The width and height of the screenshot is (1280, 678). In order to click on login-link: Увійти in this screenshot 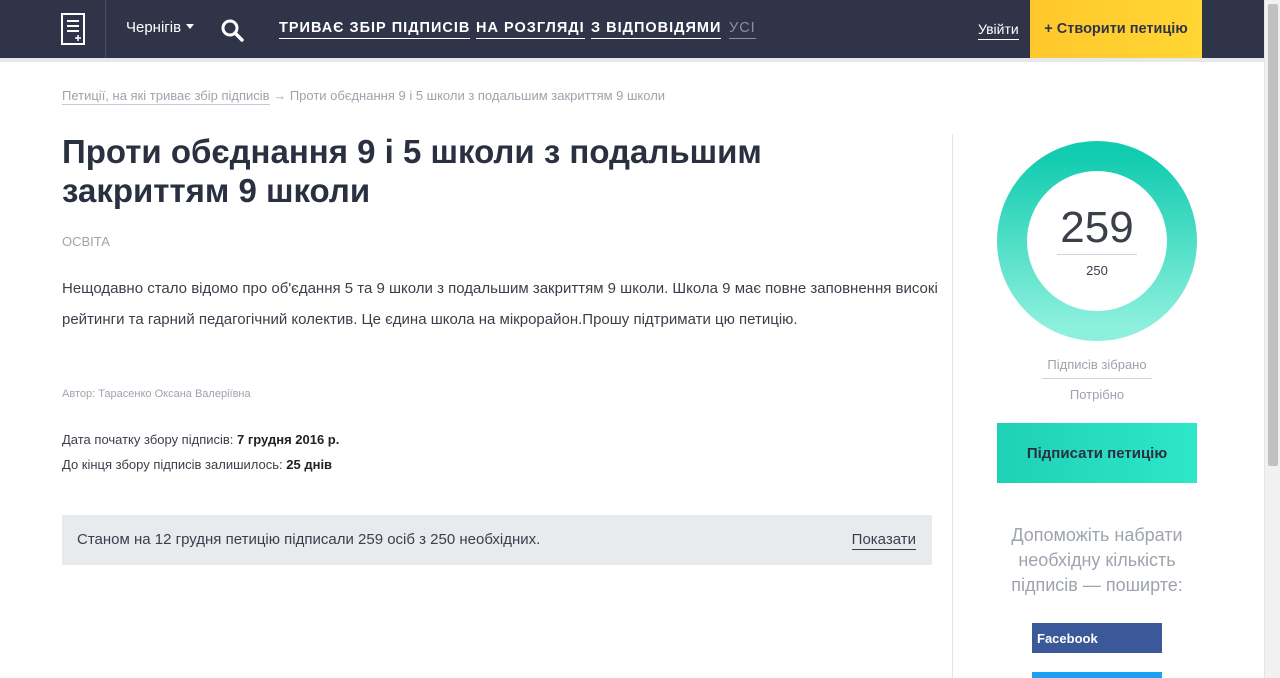, I will do `click(998, 30)`.